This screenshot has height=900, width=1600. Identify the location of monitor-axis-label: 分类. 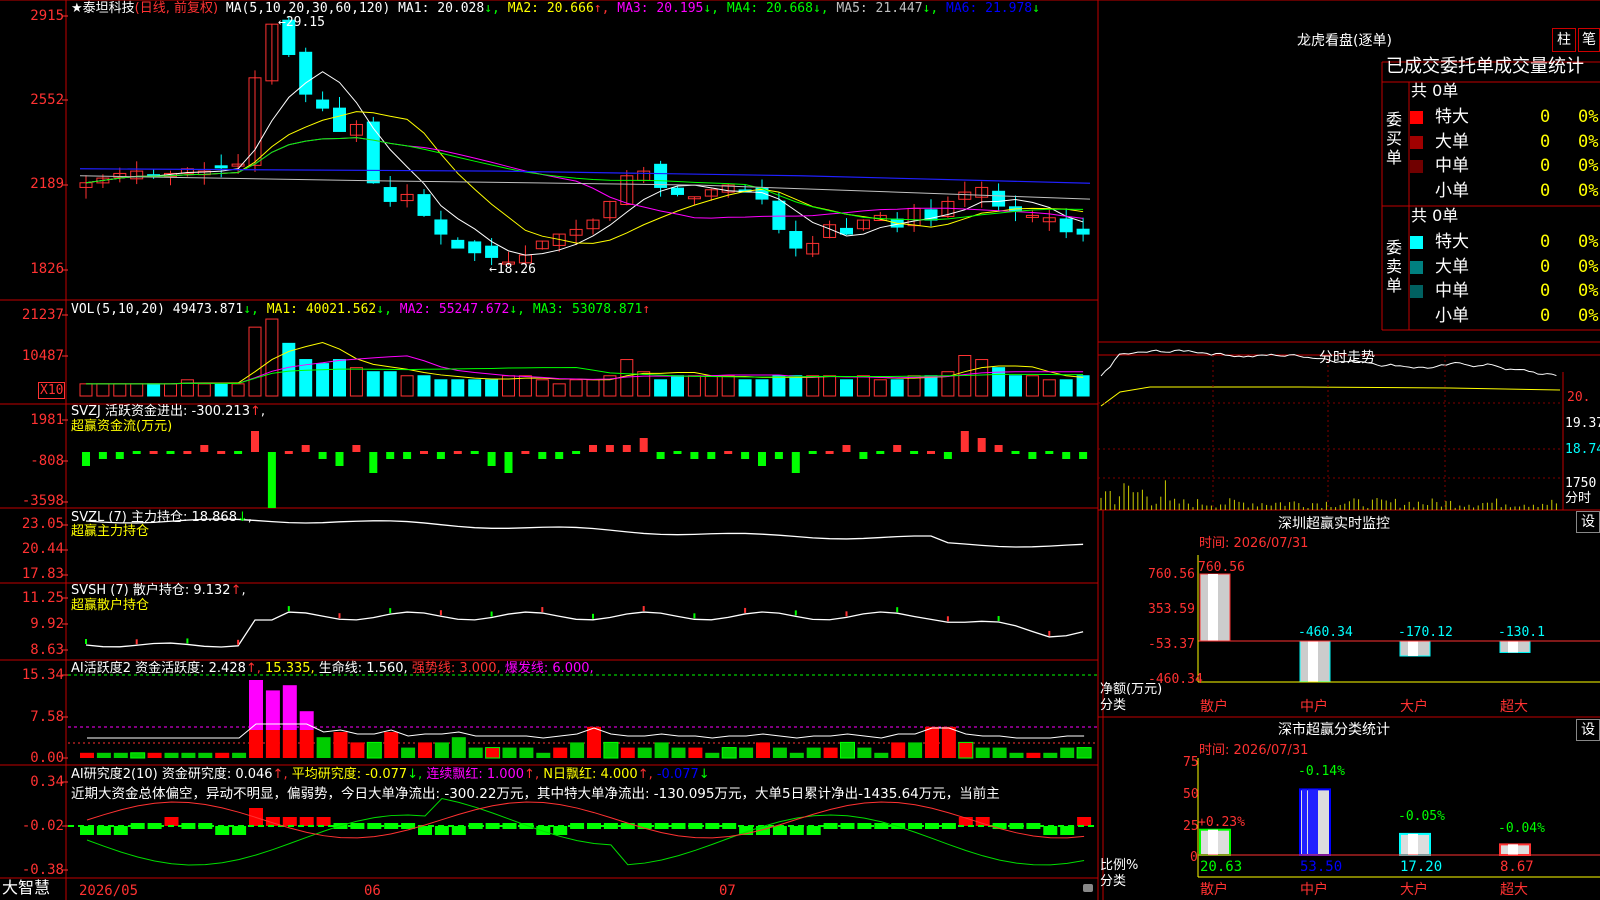
(1113, 705).